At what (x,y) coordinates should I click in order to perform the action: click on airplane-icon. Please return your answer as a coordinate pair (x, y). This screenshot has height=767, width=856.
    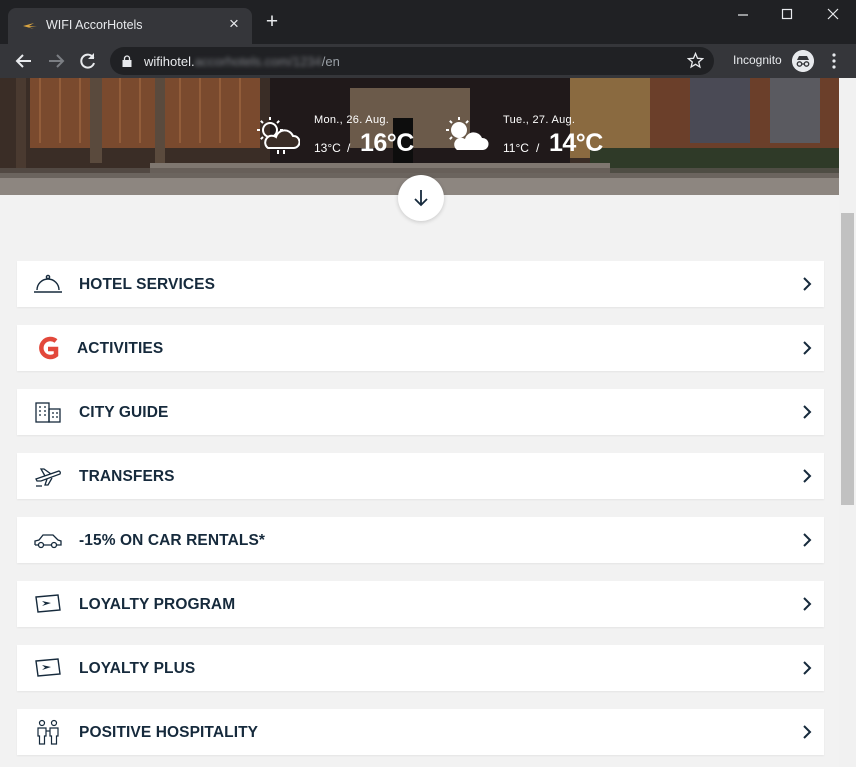
    Looking at the image, I should click on (48, 477).